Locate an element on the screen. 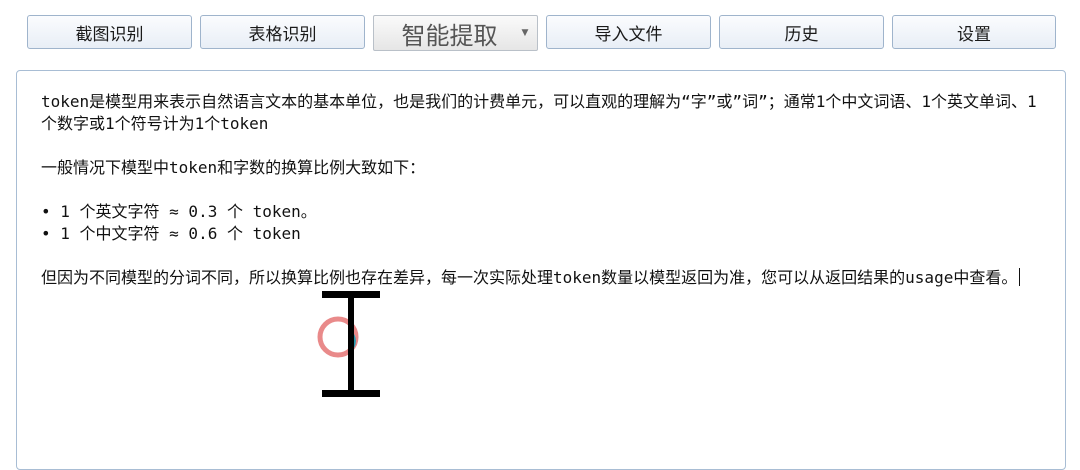  settings-label: 设置 is located at coordinates (974, 34).